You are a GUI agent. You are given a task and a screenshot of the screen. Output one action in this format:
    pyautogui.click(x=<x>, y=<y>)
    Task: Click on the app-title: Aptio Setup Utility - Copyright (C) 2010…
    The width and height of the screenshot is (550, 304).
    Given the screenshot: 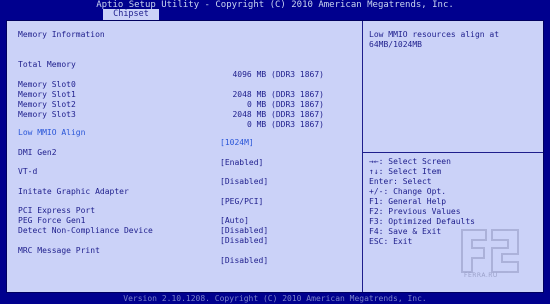 What is the action you would take?
    pyautogui.click(x=275, y=5)
    